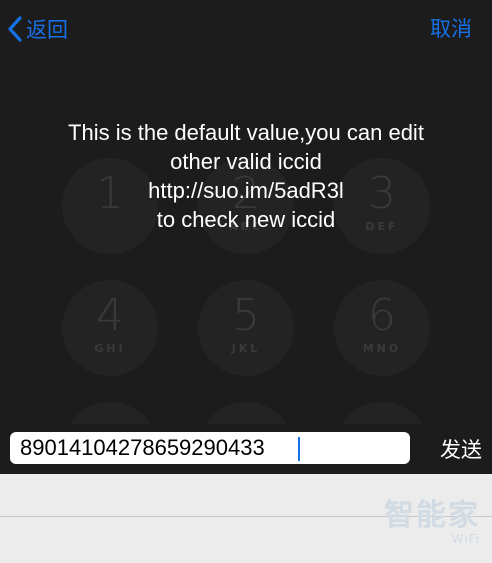 This screenshot has height=563, width=492. I want to click on keypad-key-5: 5 JKL, so click(246, 328).